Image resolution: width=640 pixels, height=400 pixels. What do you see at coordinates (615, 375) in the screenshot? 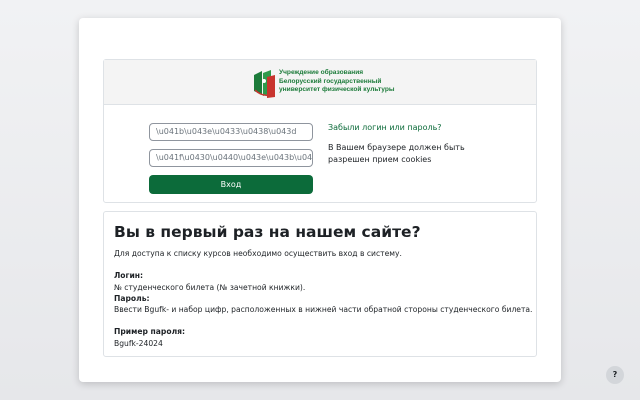
I see `help-icon: ?` at bounding box center [615, 375].